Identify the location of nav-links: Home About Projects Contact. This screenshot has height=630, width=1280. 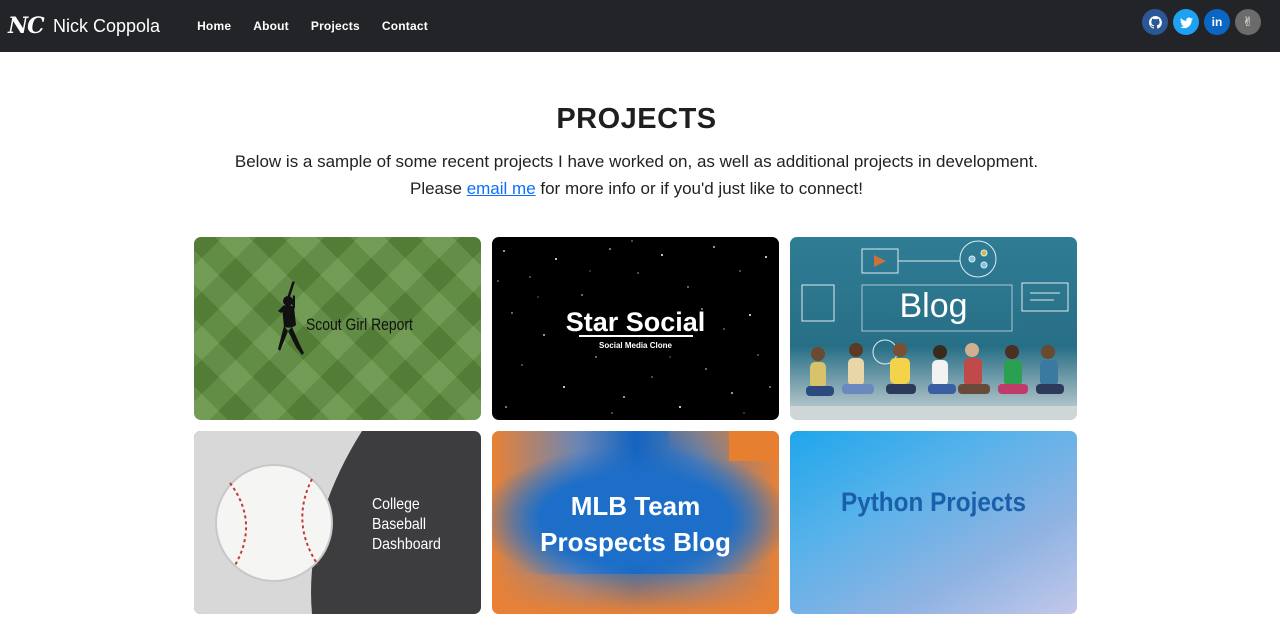
(323, 26).